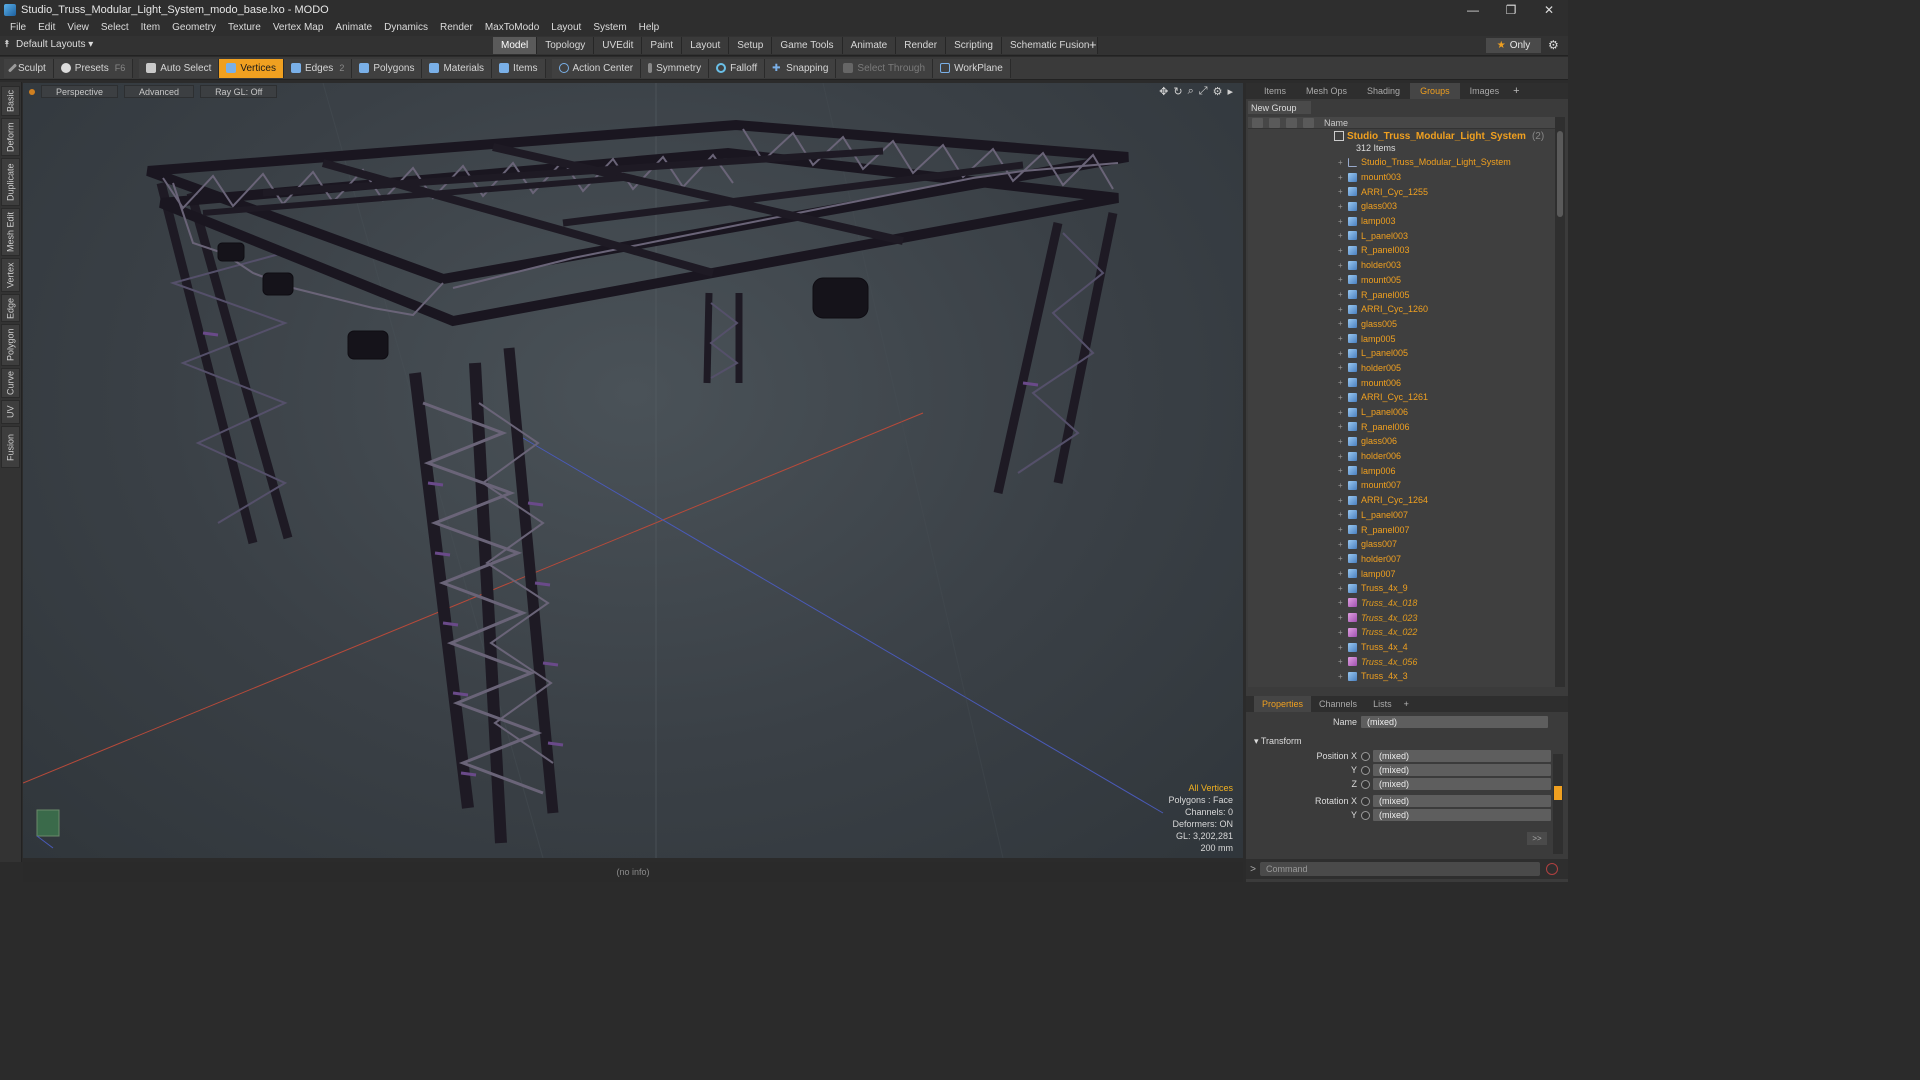  Describe the element at coordinates (10, 182) in the screenshot. I see `left-tab-duplicate: Duplicate` at that location.